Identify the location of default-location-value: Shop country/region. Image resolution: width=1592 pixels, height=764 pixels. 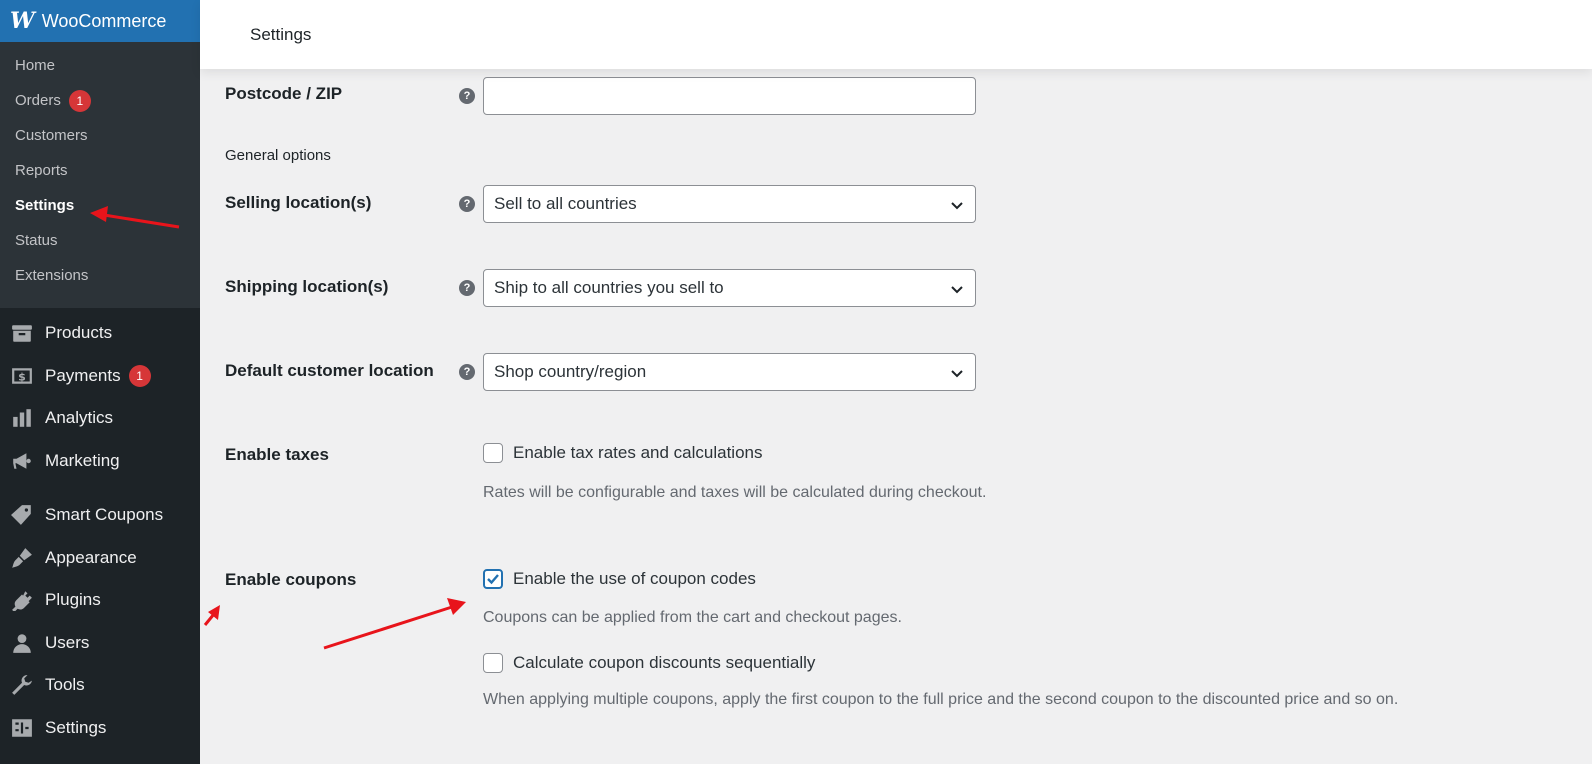
(570, 371).